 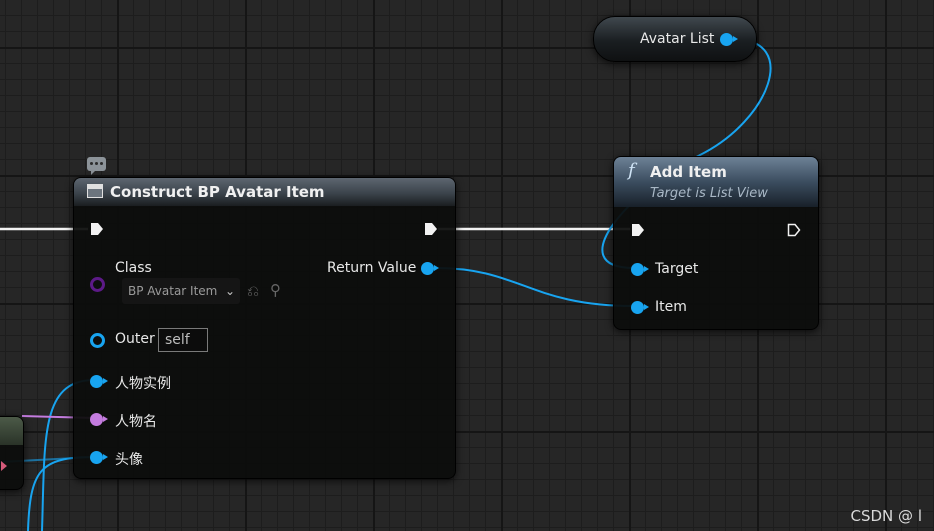 What do you see at coordinates (217, 192) in the screenshot?
I see `construct-node-title: Construct BP Avatar Item` at bounding box center [217, 192].